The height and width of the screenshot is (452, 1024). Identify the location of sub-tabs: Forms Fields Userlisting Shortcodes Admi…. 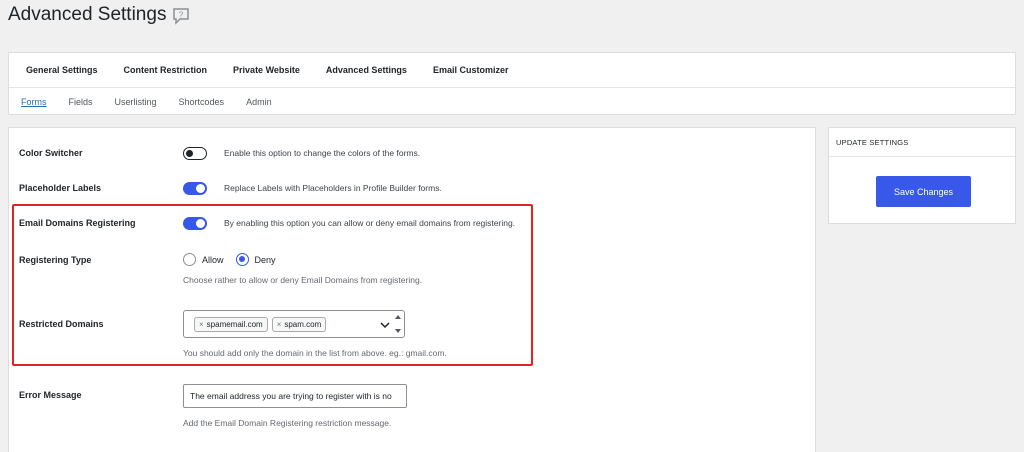
(512, 101).